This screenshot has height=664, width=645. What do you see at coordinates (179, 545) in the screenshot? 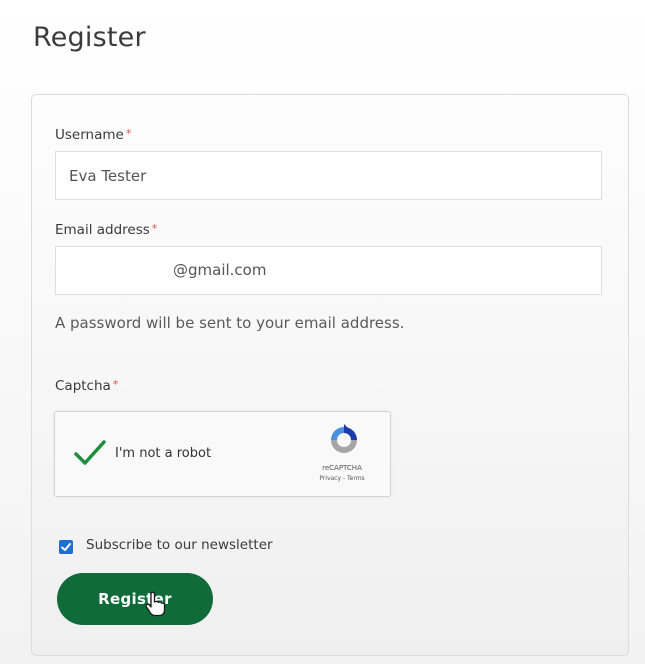
I see `newsletter-label: Subscribe to our newsletter` at bounding box center [179, 545].